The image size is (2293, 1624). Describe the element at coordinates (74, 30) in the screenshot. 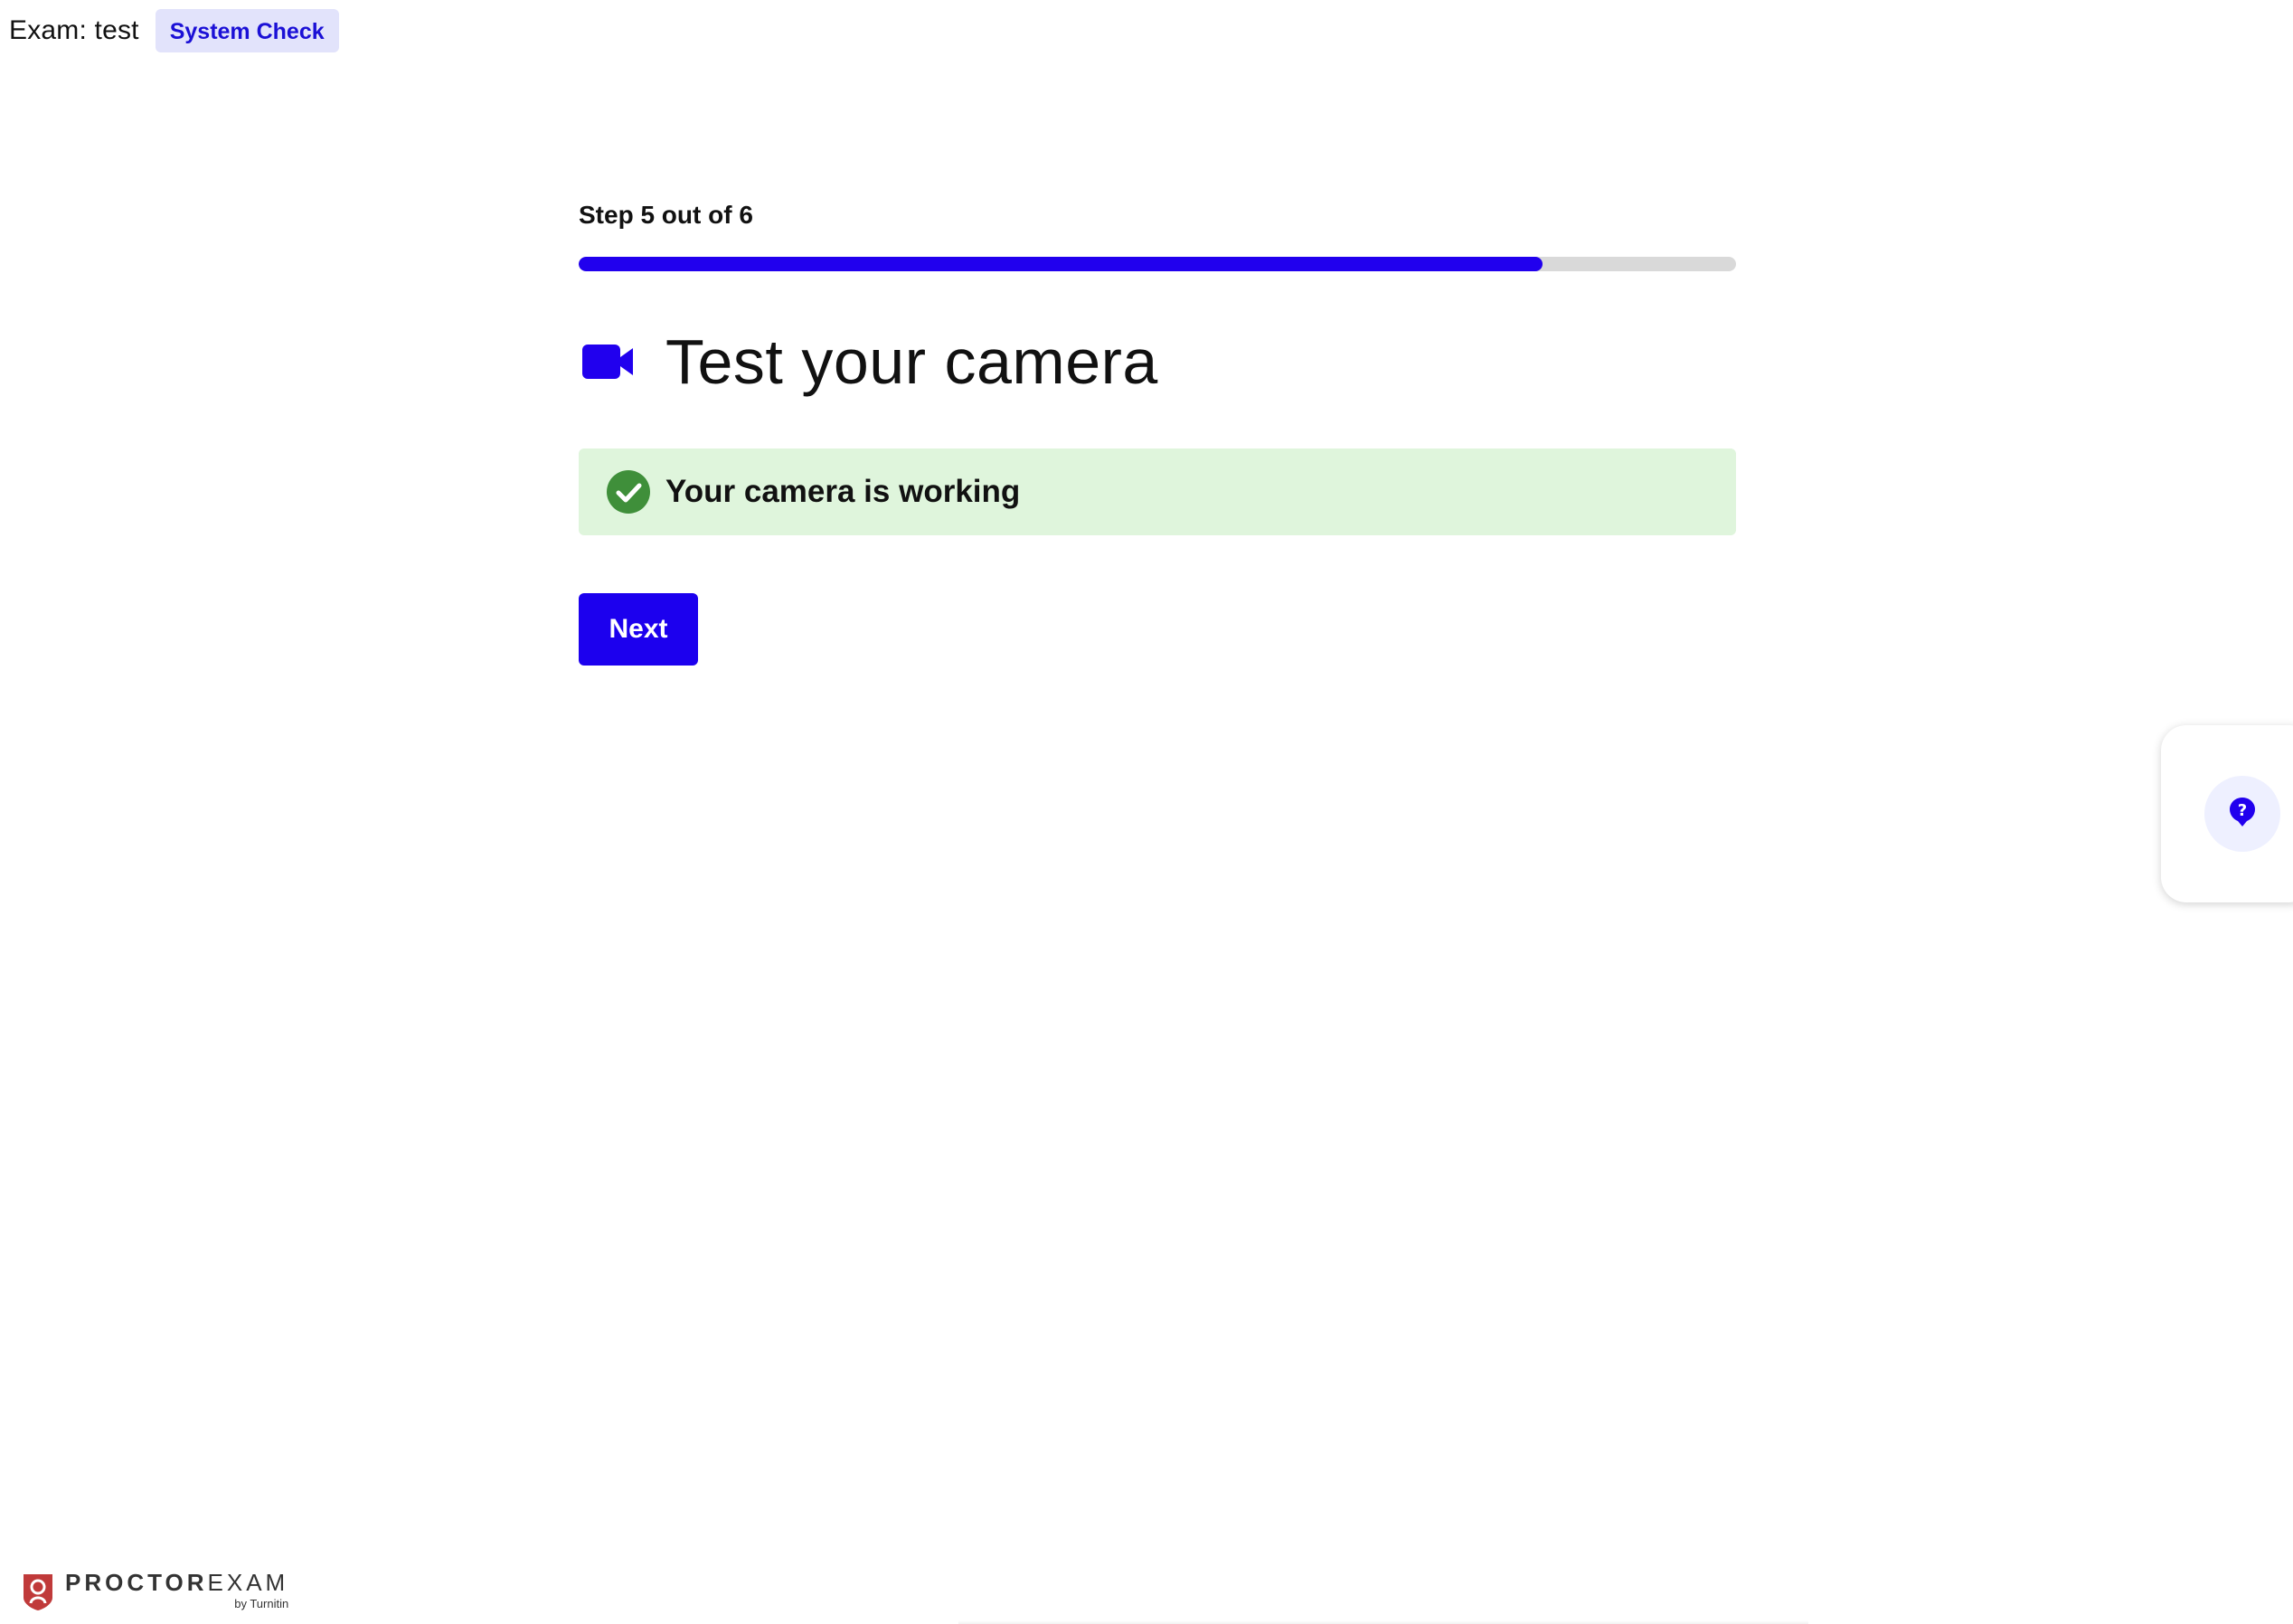

I see `exam-title: Exam: test` at that location.